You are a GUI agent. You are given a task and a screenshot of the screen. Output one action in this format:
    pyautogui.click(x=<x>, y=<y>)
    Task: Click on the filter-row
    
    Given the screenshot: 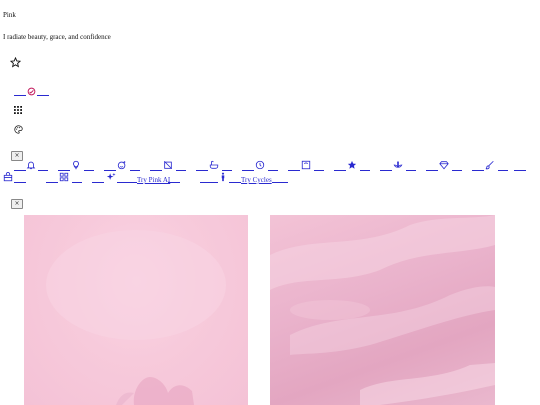 What is the action you would take?
    pyautogui.click(x=34, y=92)
    